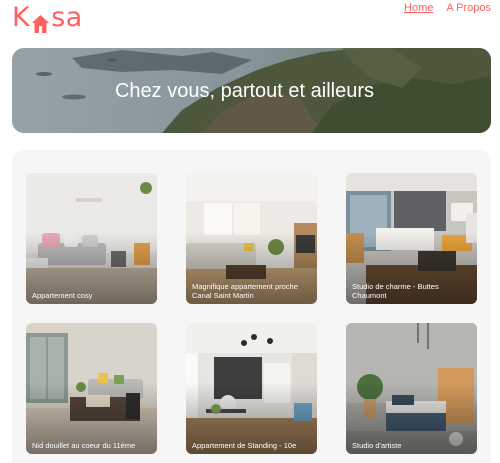  Describe the element at coordinates (250, 18) in the screenshot. I see `header: K sa Home A Propos` at that location.